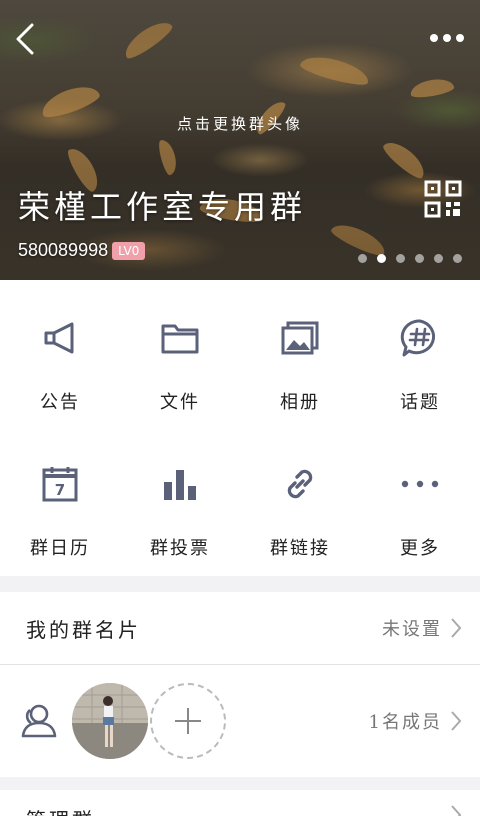 Image resolution: width=480 pixels, height=816 pixels. Describe the element at coordinates (60, 490) in the screenshot. I see `svg-text: 7` at that location.